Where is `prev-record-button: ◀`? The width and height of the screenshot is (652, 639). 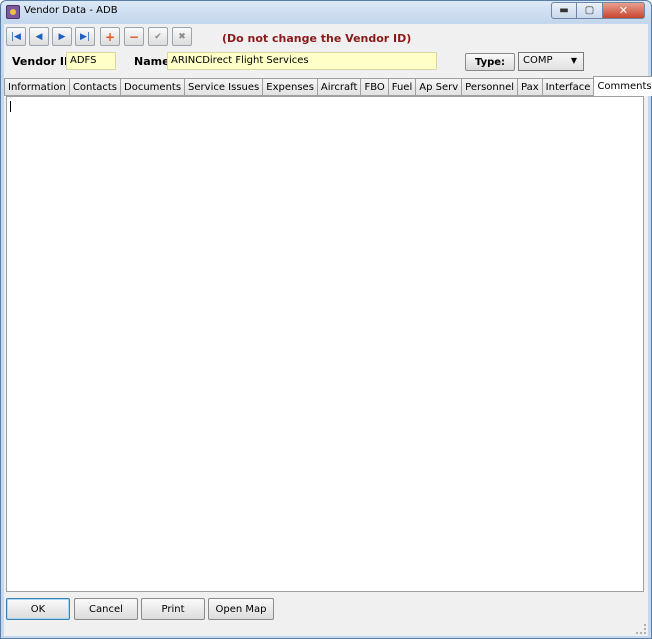 prev-record-button: ◀ is located at coordinates (39, 36).